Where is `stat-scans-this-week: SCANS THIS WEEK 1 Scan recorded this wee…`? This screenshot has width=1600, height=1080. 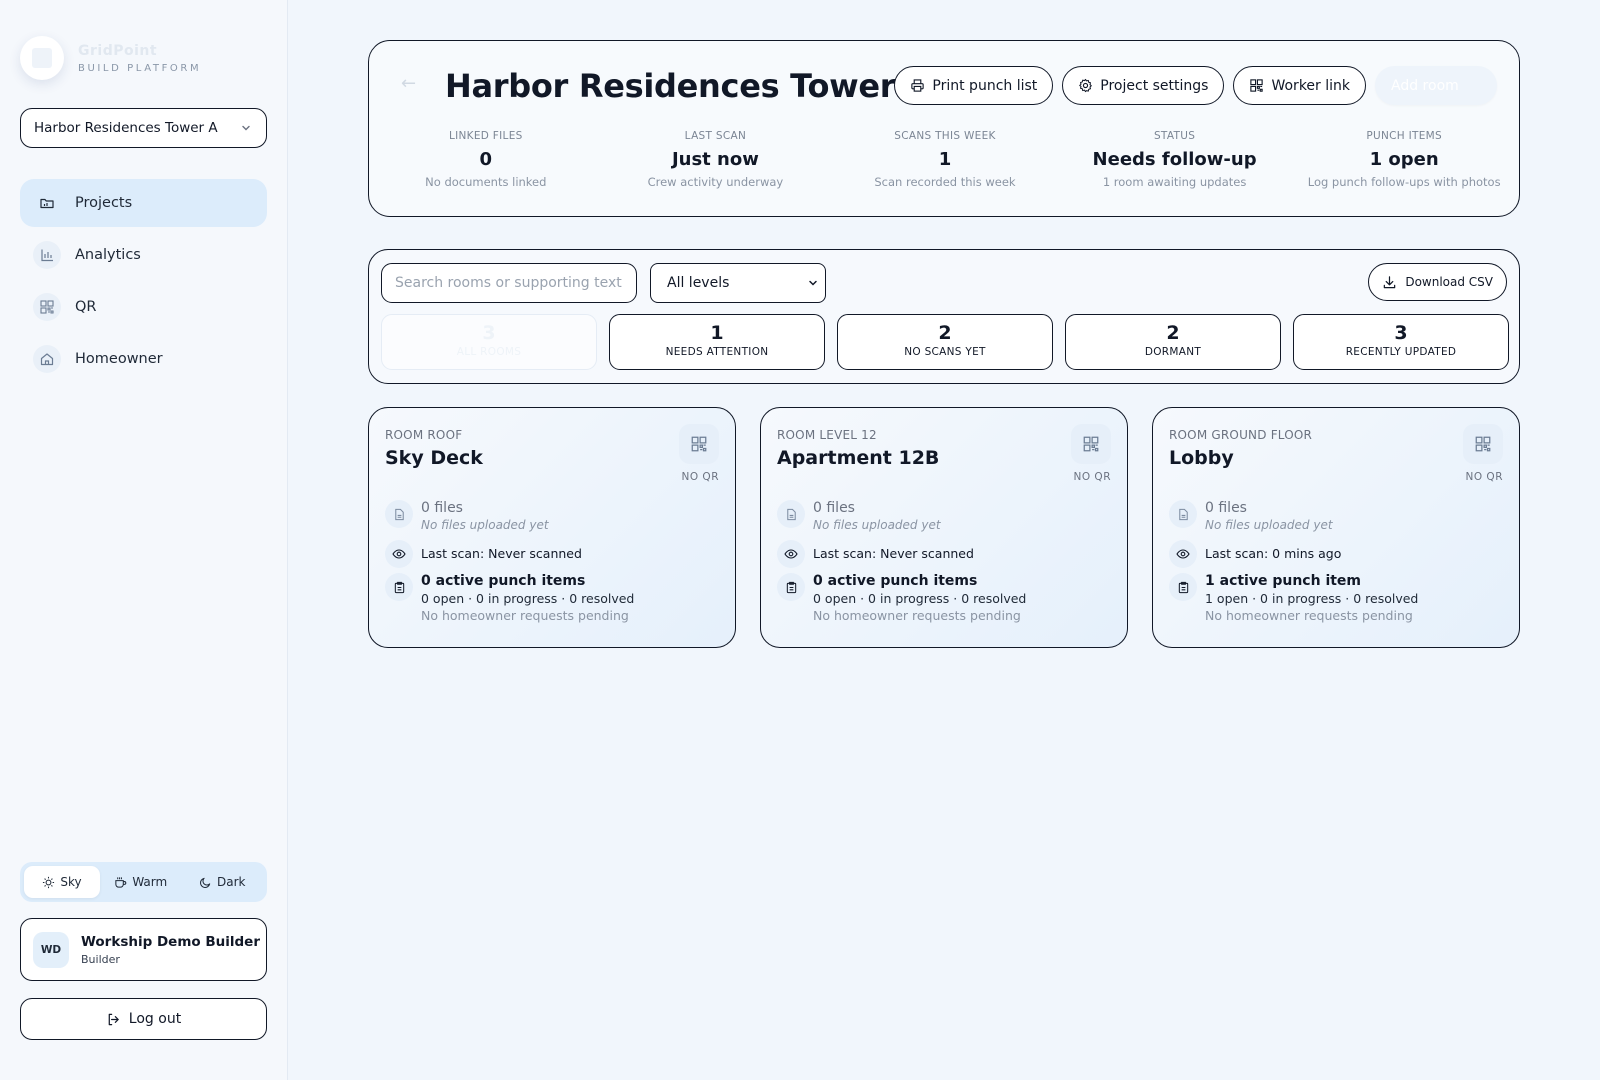
stat-scans-this-week: SCANS THIS WEEK 1 Scan recorded this wee… is located at coordinates (945, 159).